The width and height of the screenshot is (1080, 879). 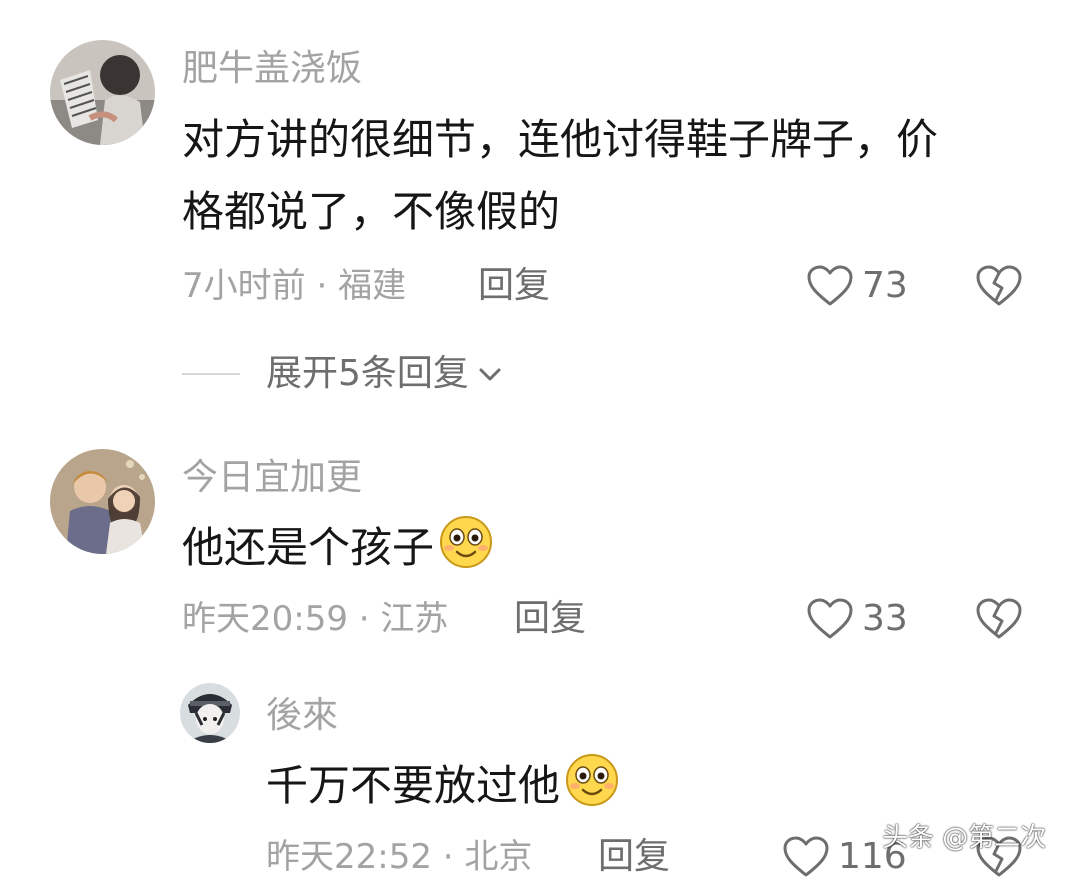 What do you see at coordinates (211, 374) in the screenshot?
I see `divider` at bounding box center [211, 374].